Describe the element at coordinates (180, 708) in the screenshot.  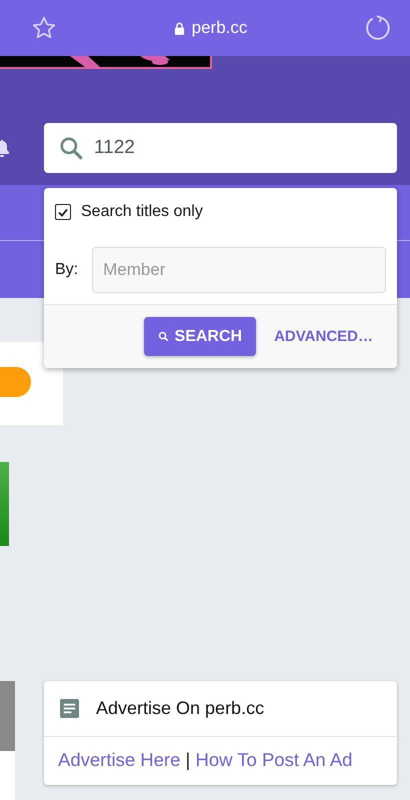
I see `ad-card-title: Advertise On perb.cc` at that location.